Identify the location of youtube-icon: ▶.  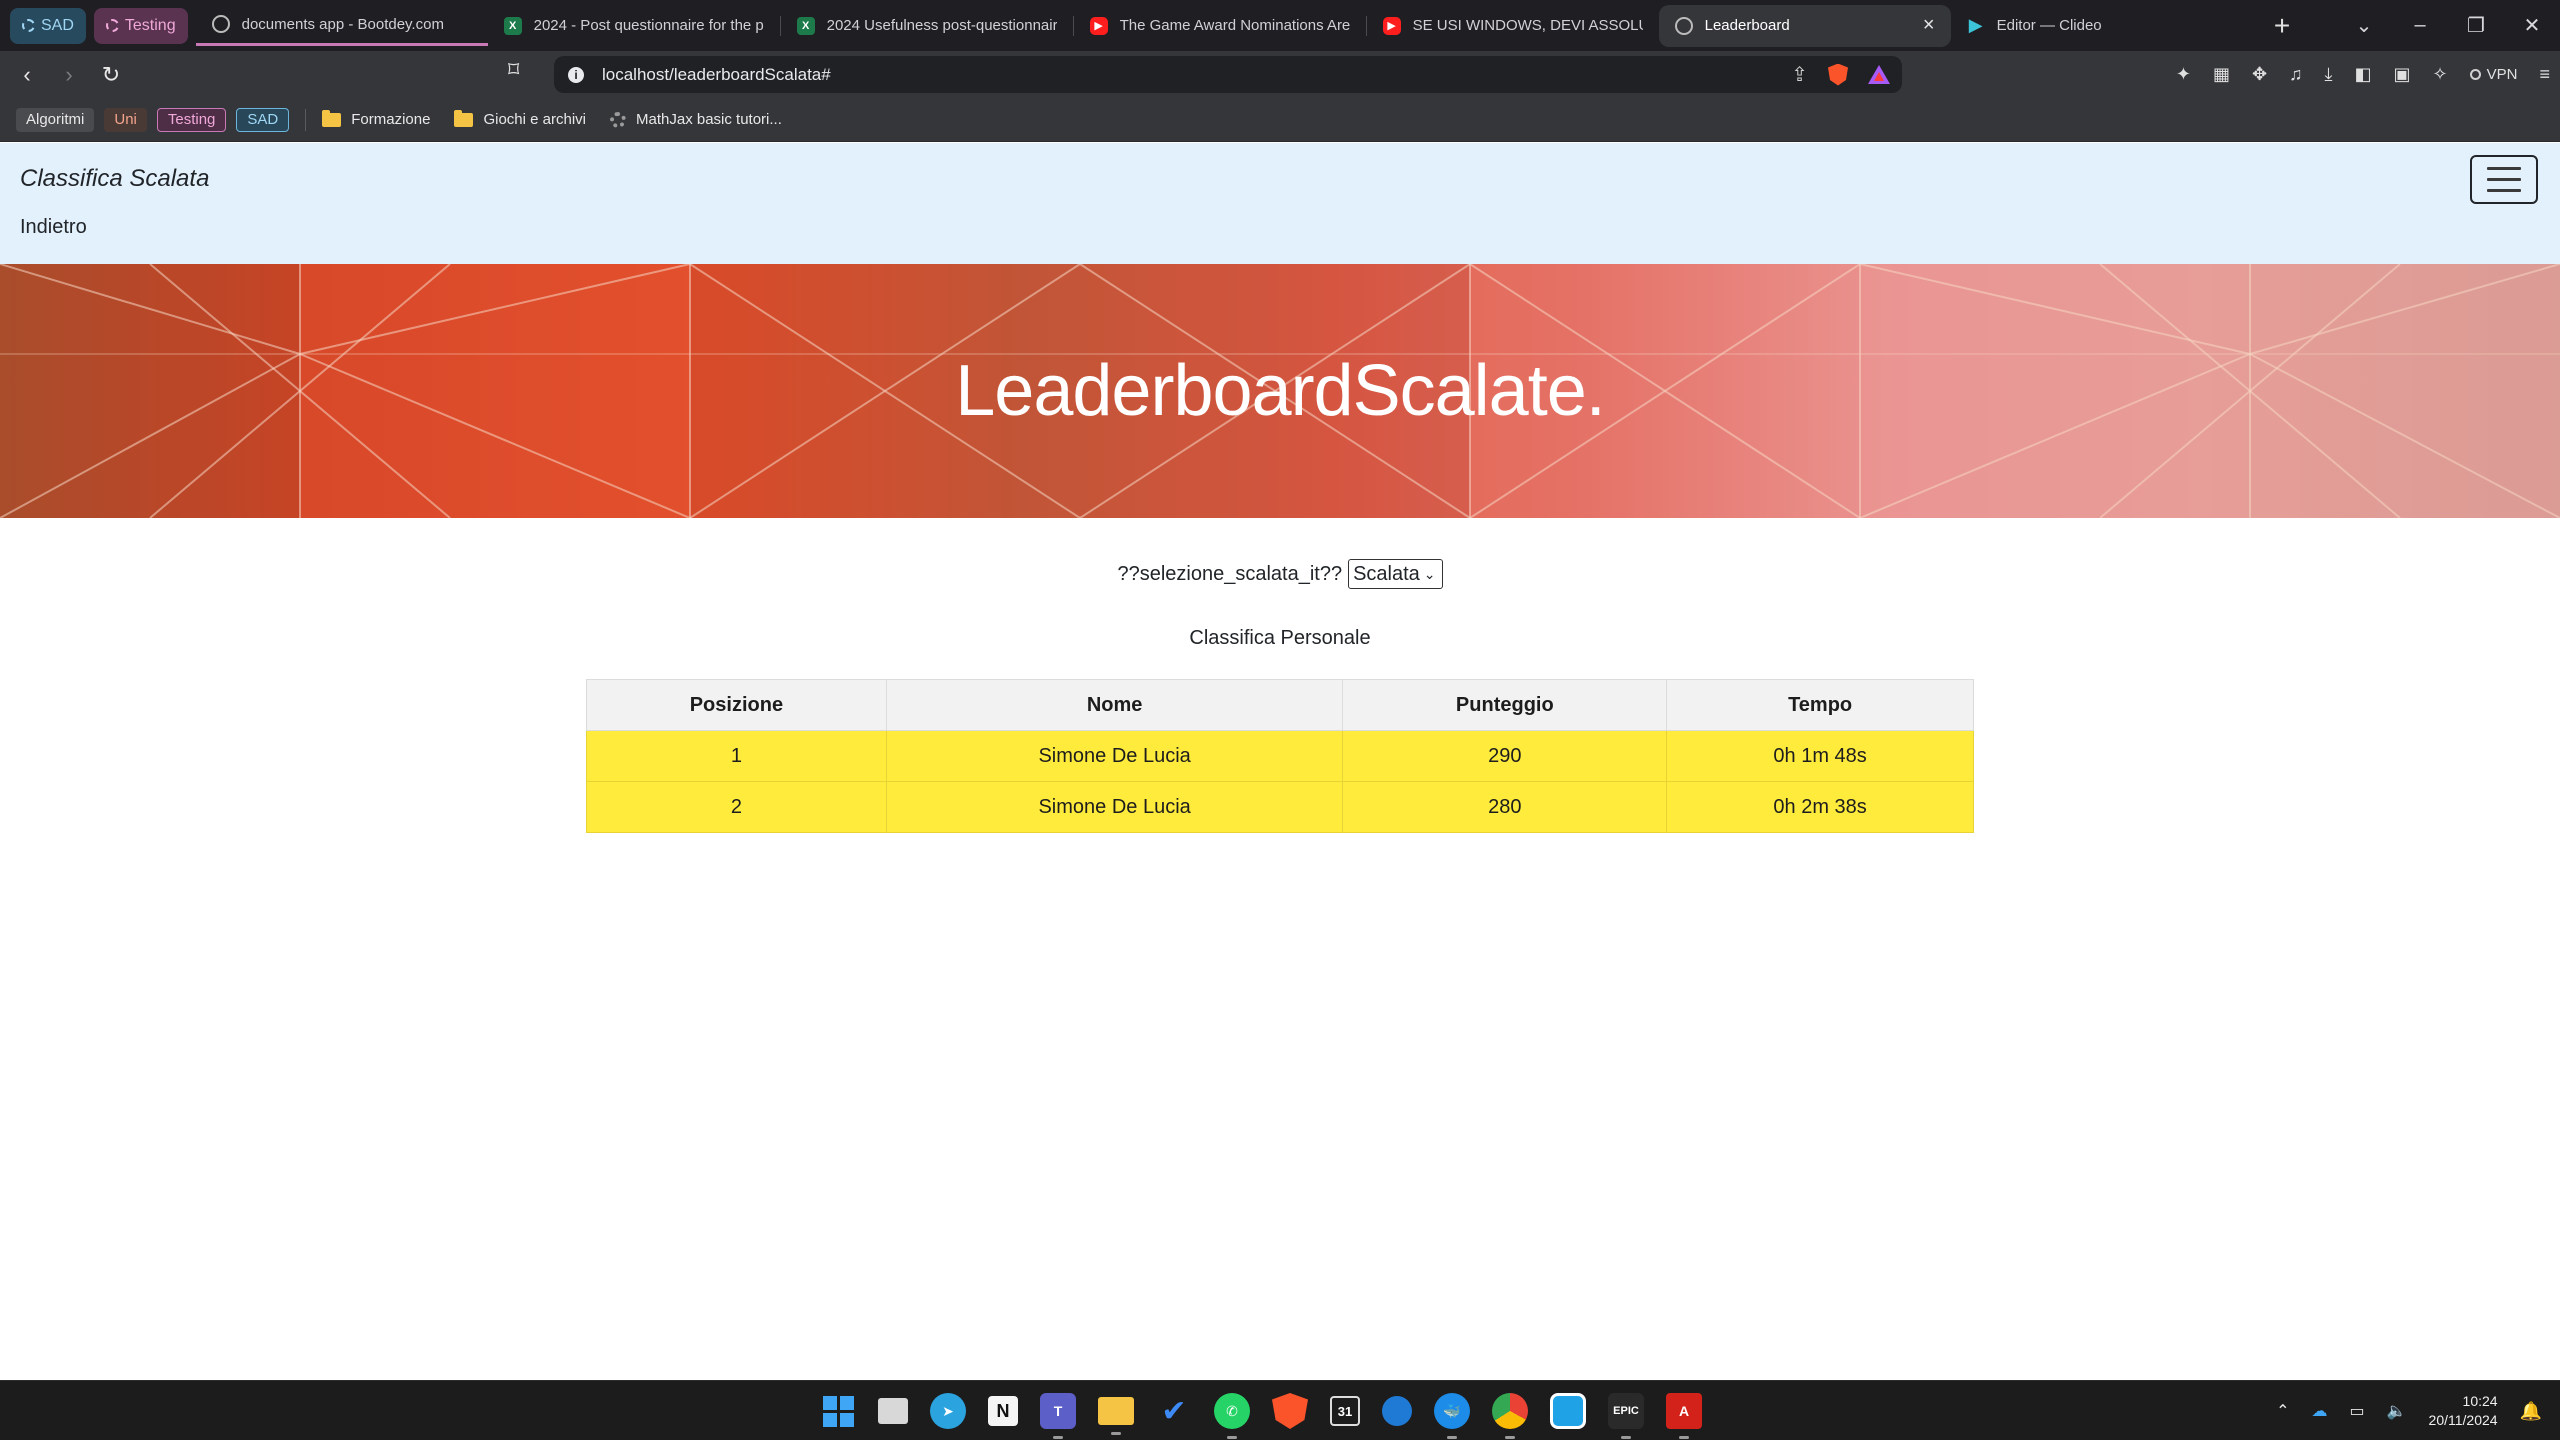
(1098, 25).